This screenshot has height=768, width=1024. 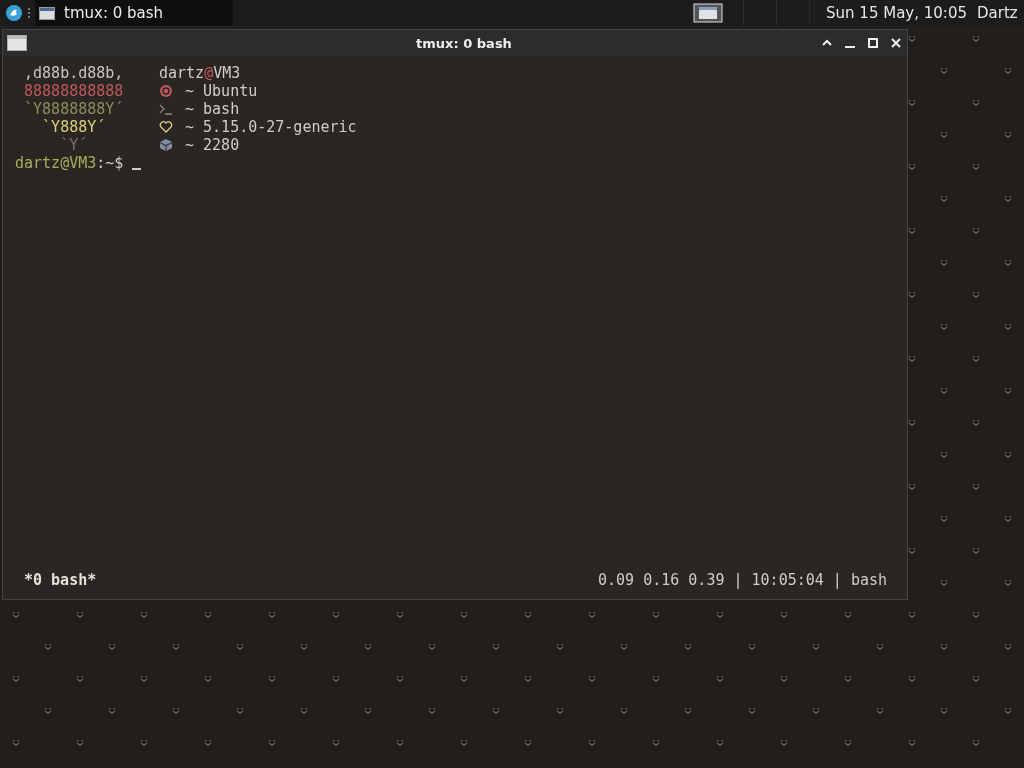 I want to click on desktop-switcher-icon, so click(x=708, y=13).